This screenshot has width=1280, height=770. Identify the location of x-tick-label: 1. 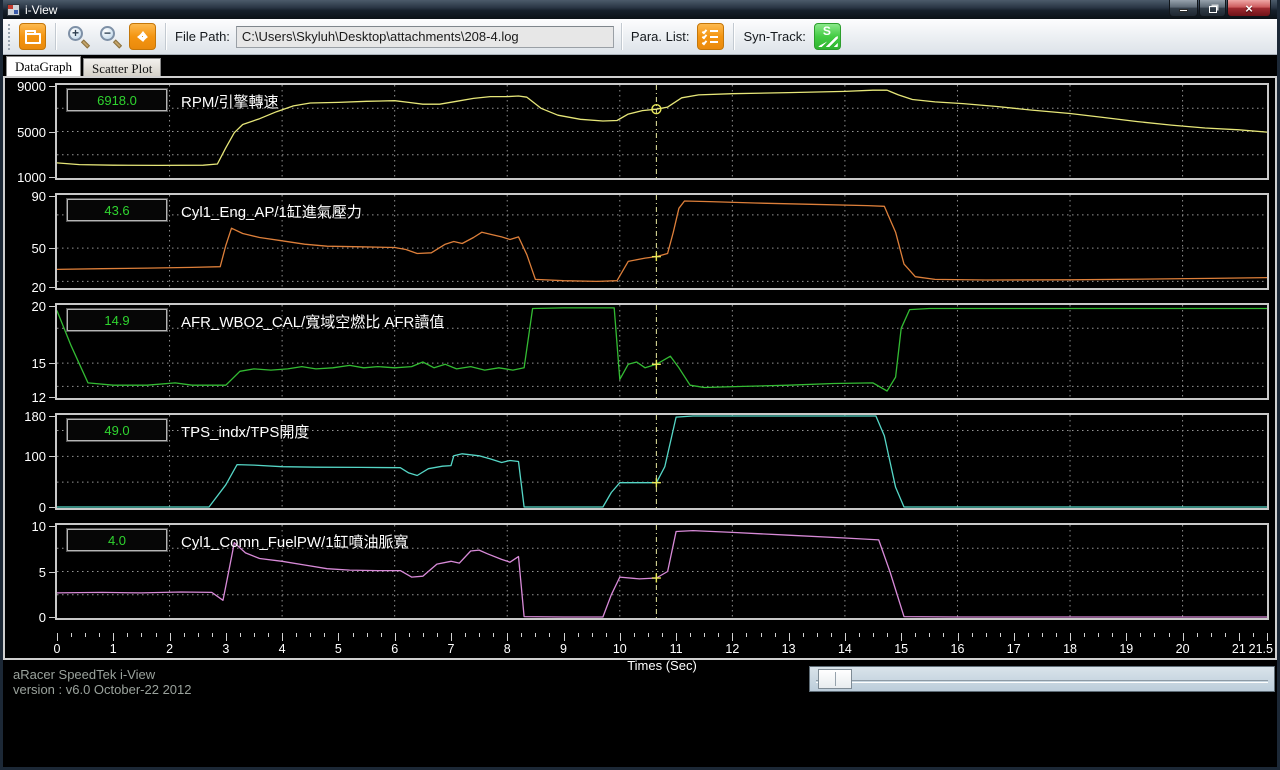
(113, 649).